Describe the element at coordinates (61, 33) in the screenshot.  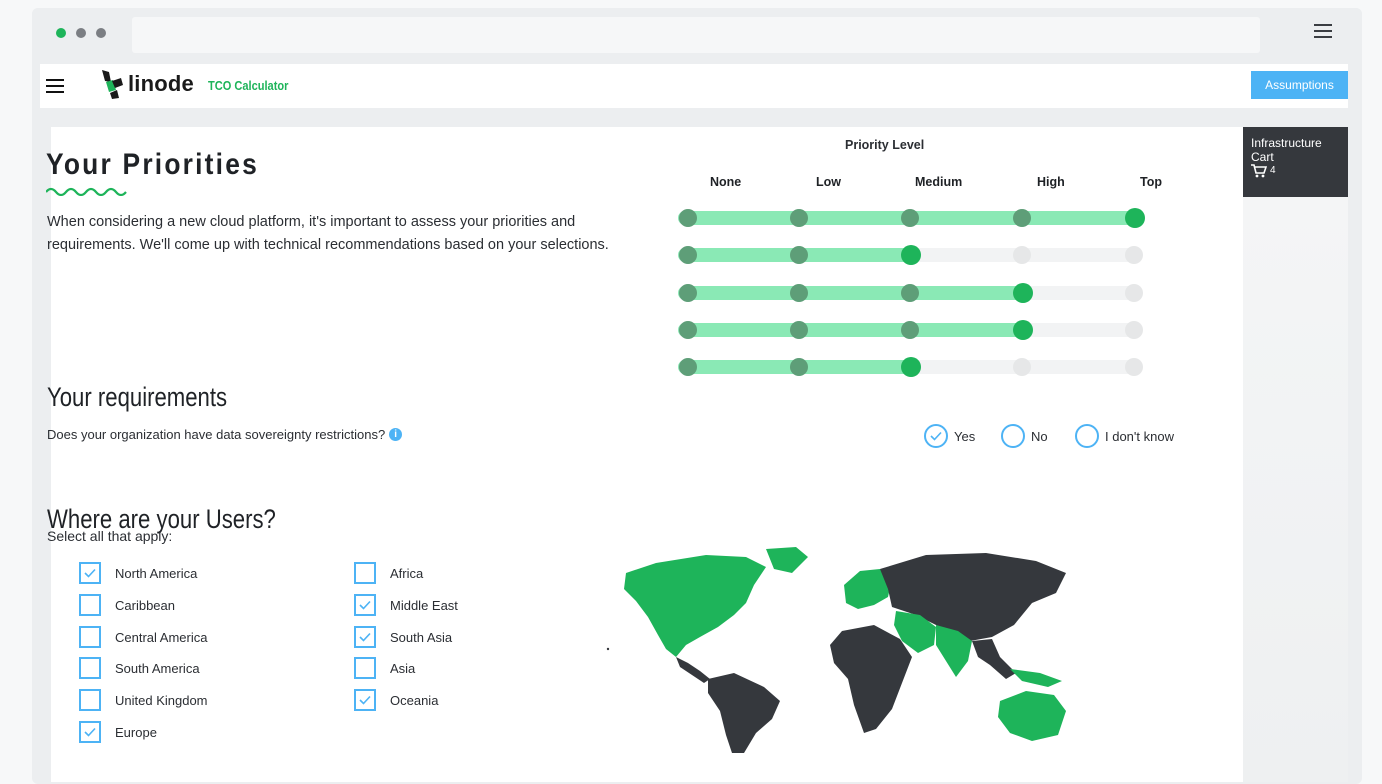
I see `window-close-dot` at that location.